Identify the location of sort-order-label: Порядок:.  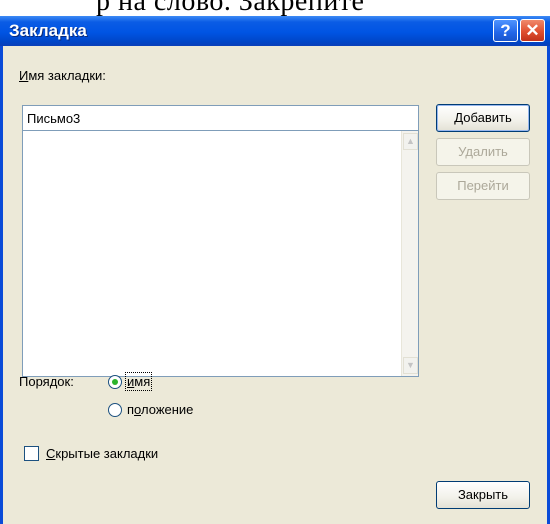
(46, 381).